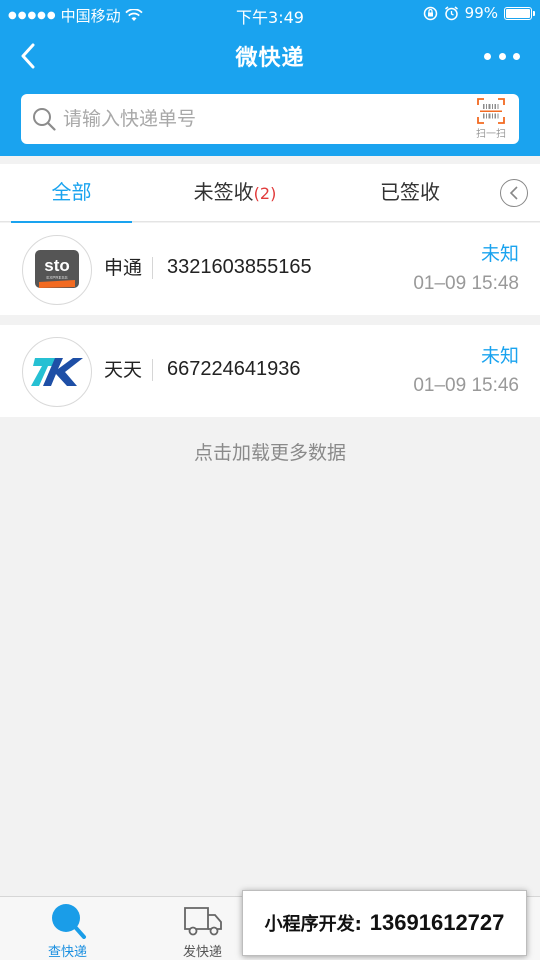 This screenshot has width=540, height=960. What do you see at coordinates (430, 13) in the screenshot?
I see `rotation-lock-icon` at bounding box center [430, 13].